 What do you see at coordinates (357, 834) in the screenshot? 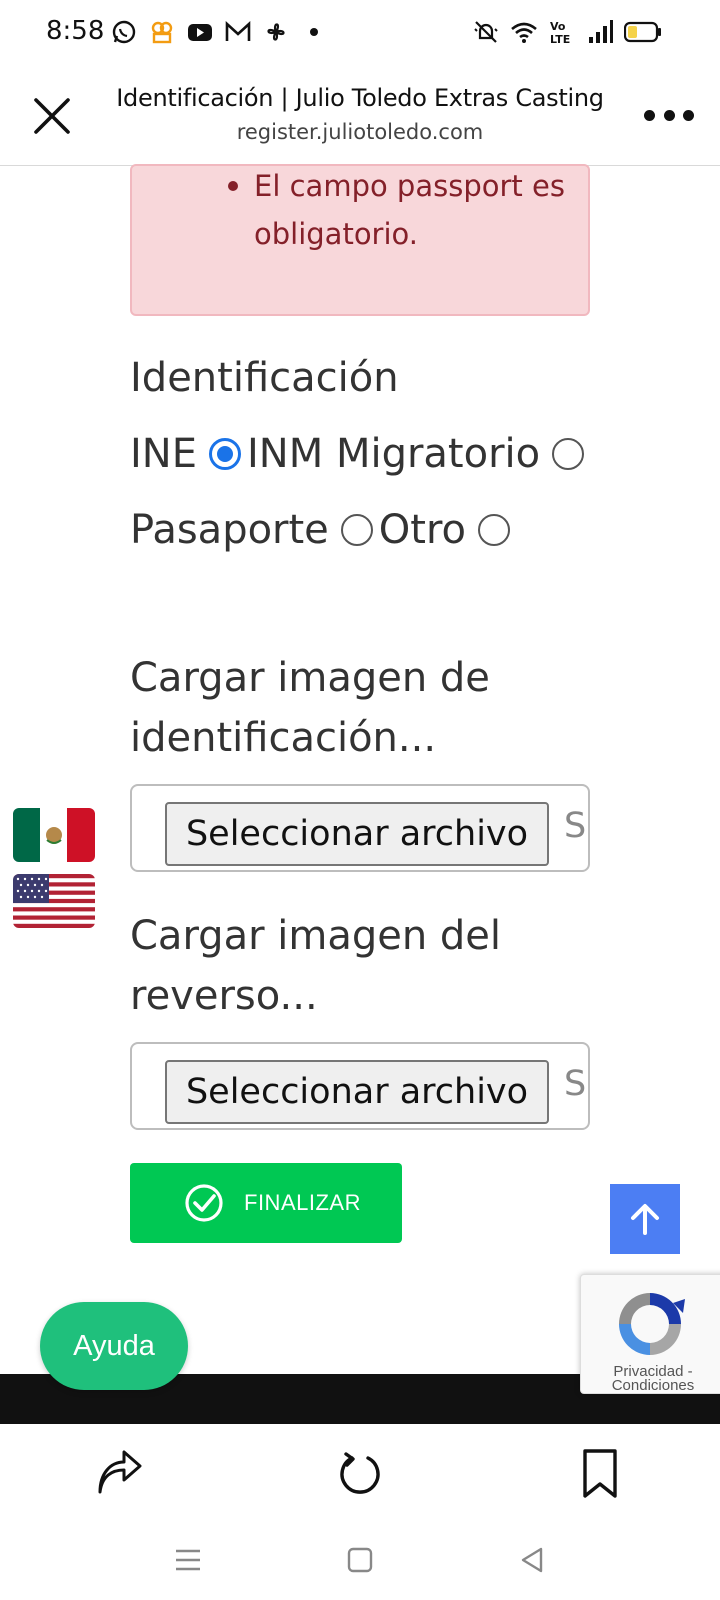
I see `select-file-button-front: Seleccionar archivo` at bounding box center [357, 834].